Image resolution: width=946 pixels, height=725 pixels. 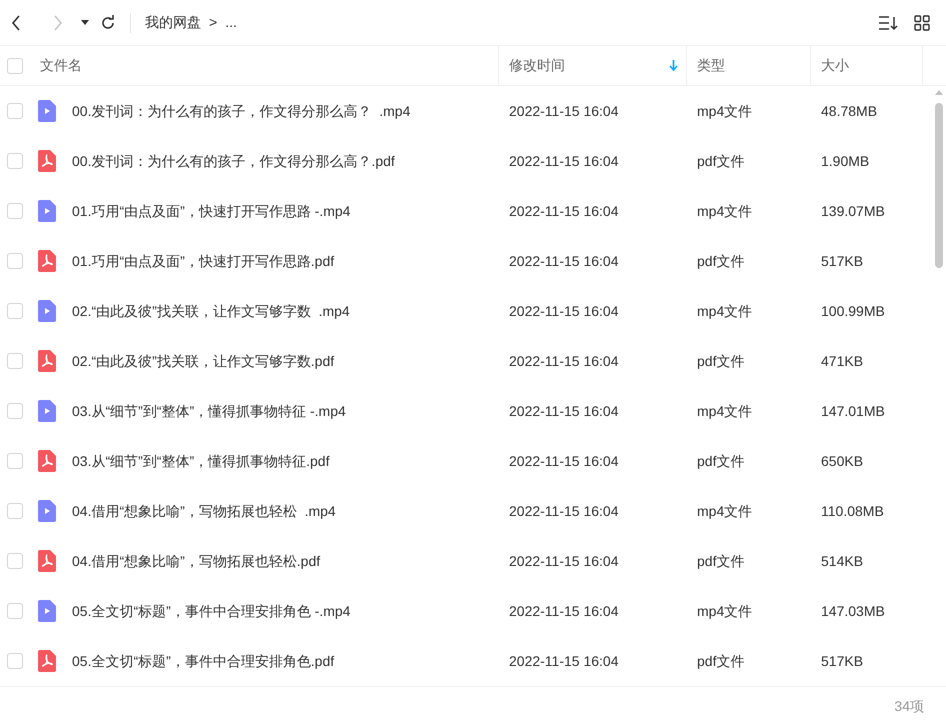 I want to click on sort-icon, so click(x=888, y=22).